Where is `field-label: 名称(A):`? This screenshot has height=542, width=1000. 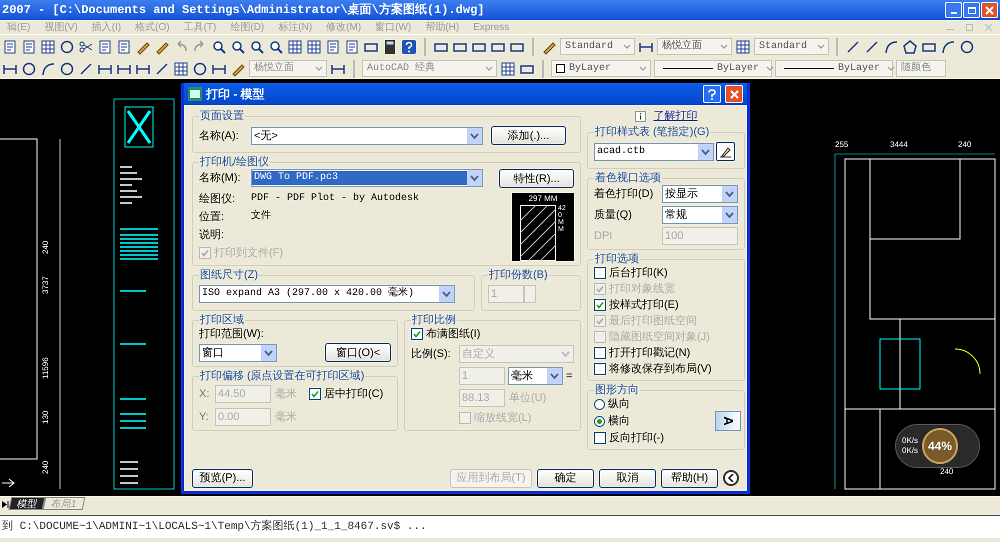 field-label: 名称(A): is located at coordinates (219, 135).